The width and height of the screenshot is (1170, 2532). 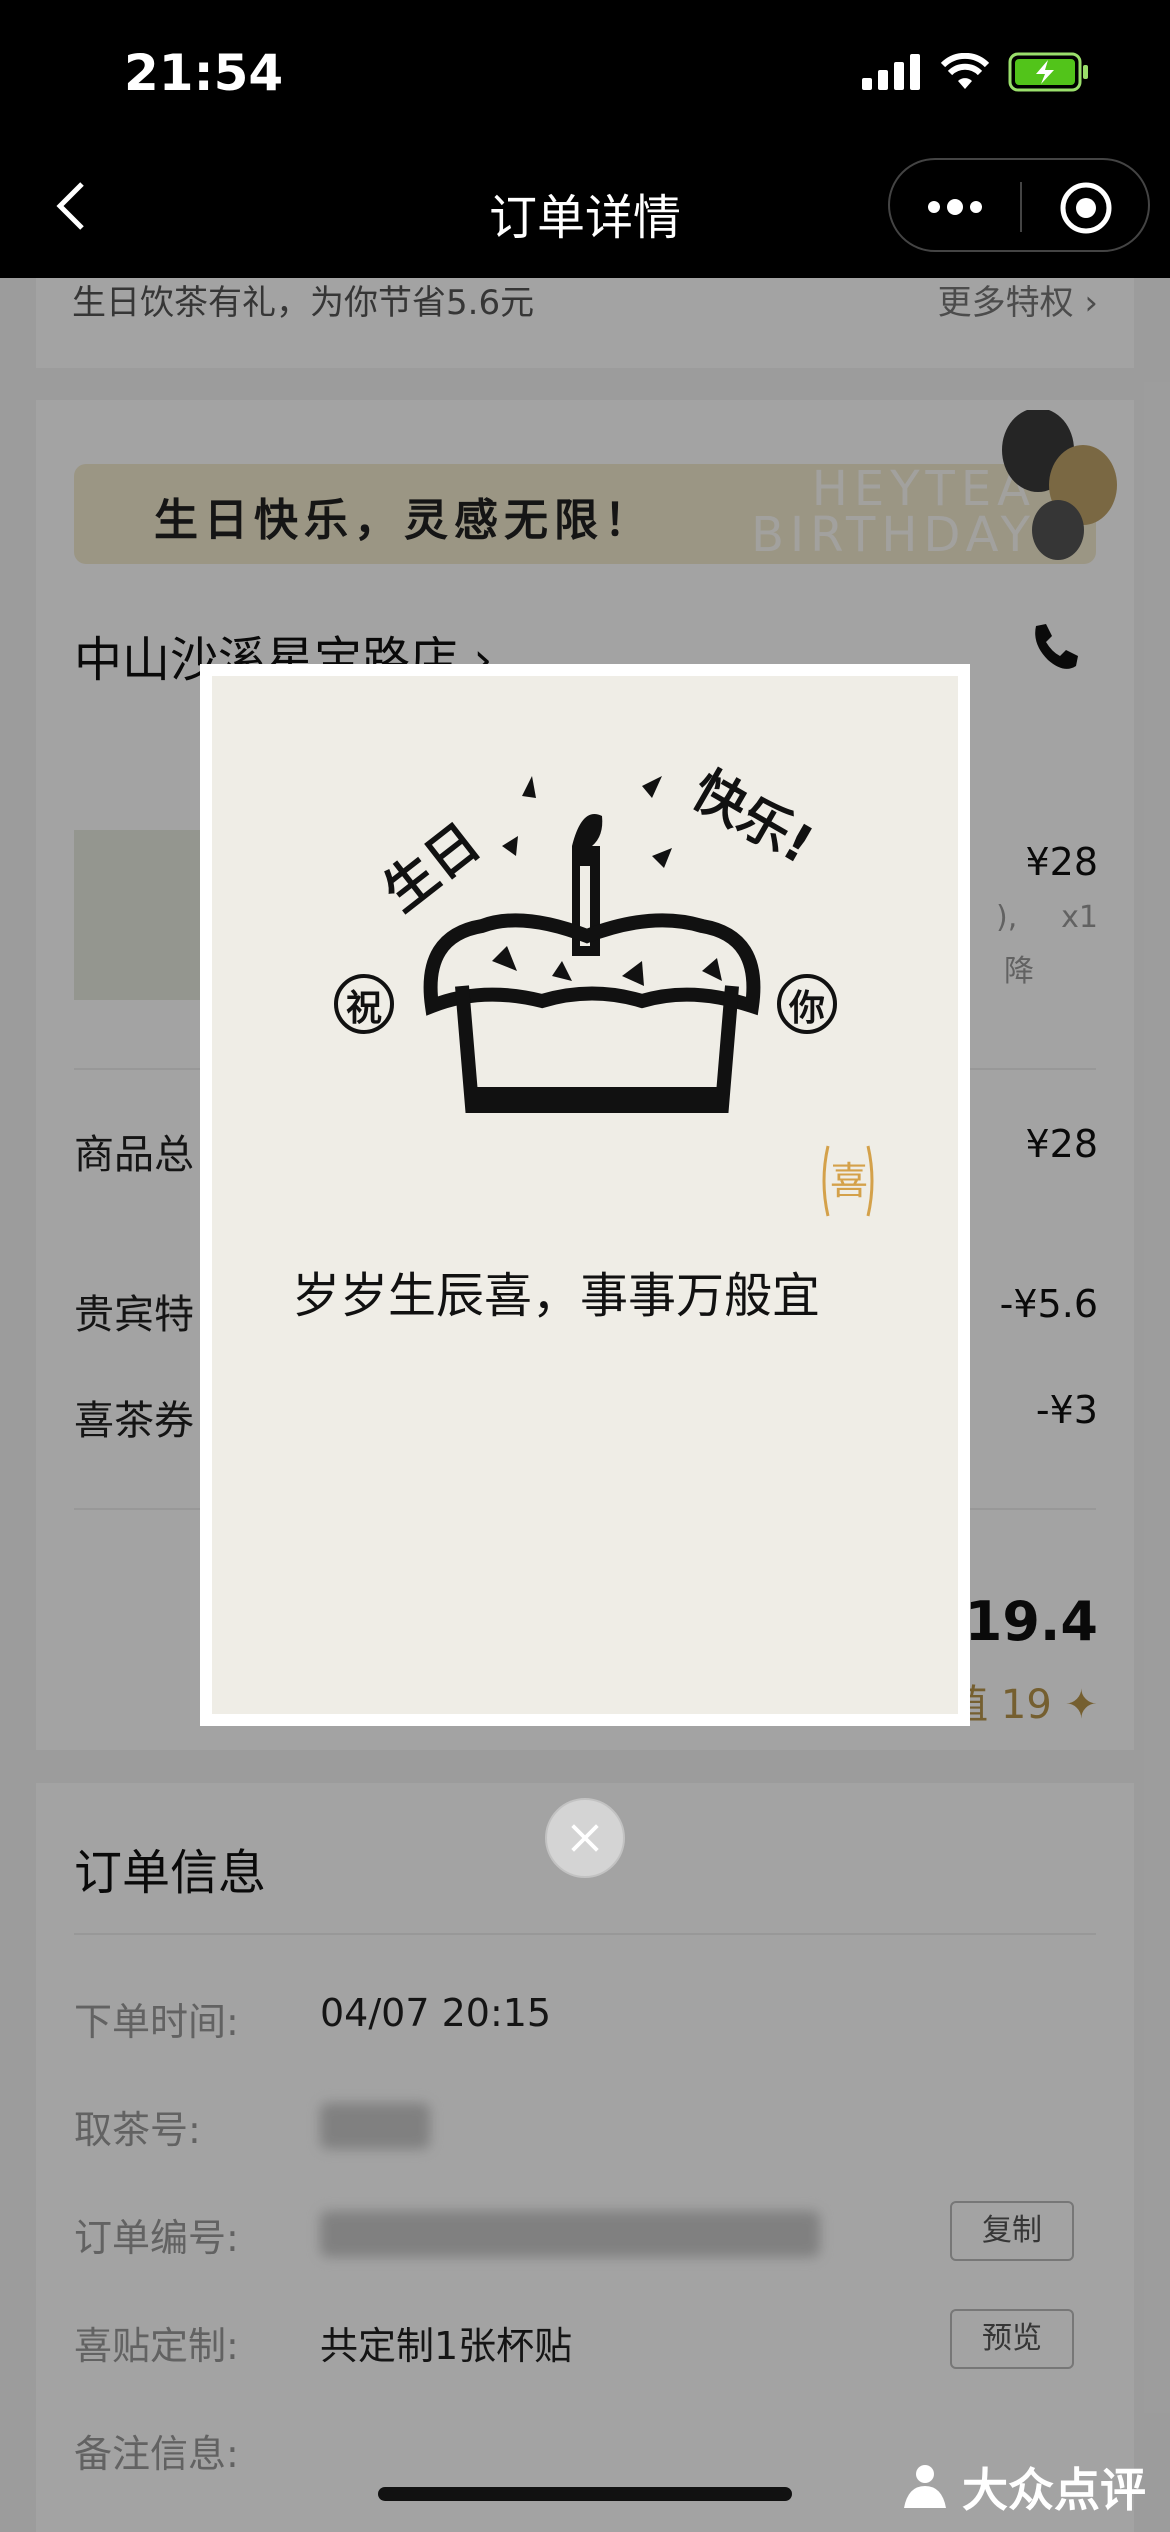 I want to click on status-bar: 21:54, so click(x=585, y=65).